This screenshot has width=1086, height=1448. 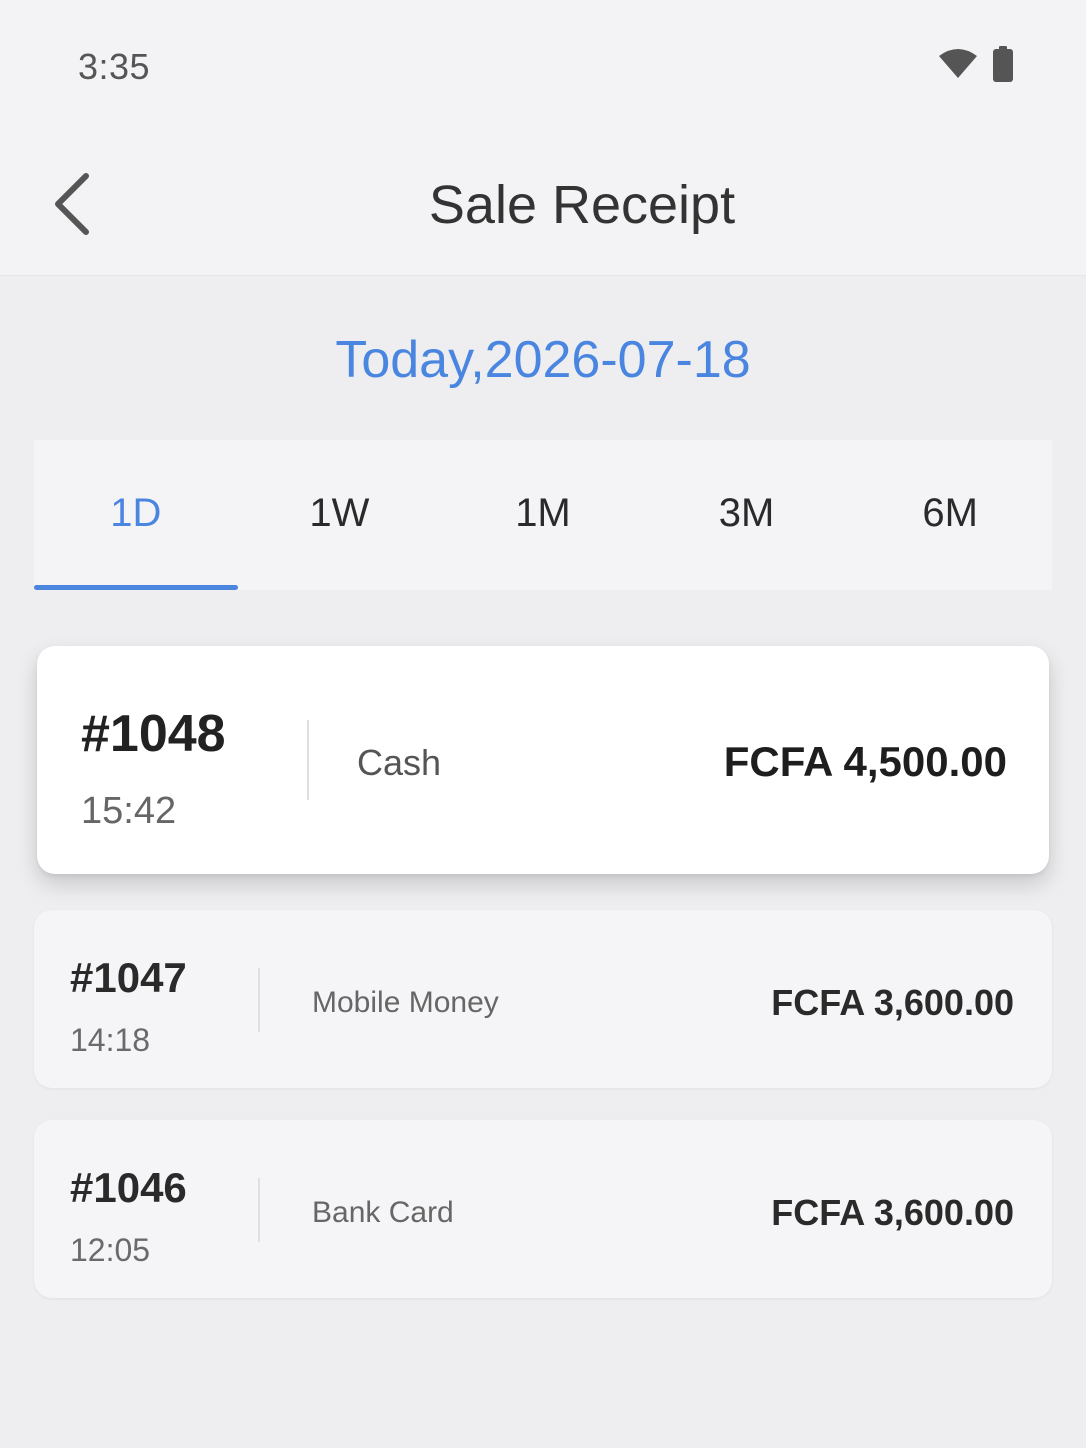 I want to click on page-title: Sale Receipt, so click(x=582, y=205).